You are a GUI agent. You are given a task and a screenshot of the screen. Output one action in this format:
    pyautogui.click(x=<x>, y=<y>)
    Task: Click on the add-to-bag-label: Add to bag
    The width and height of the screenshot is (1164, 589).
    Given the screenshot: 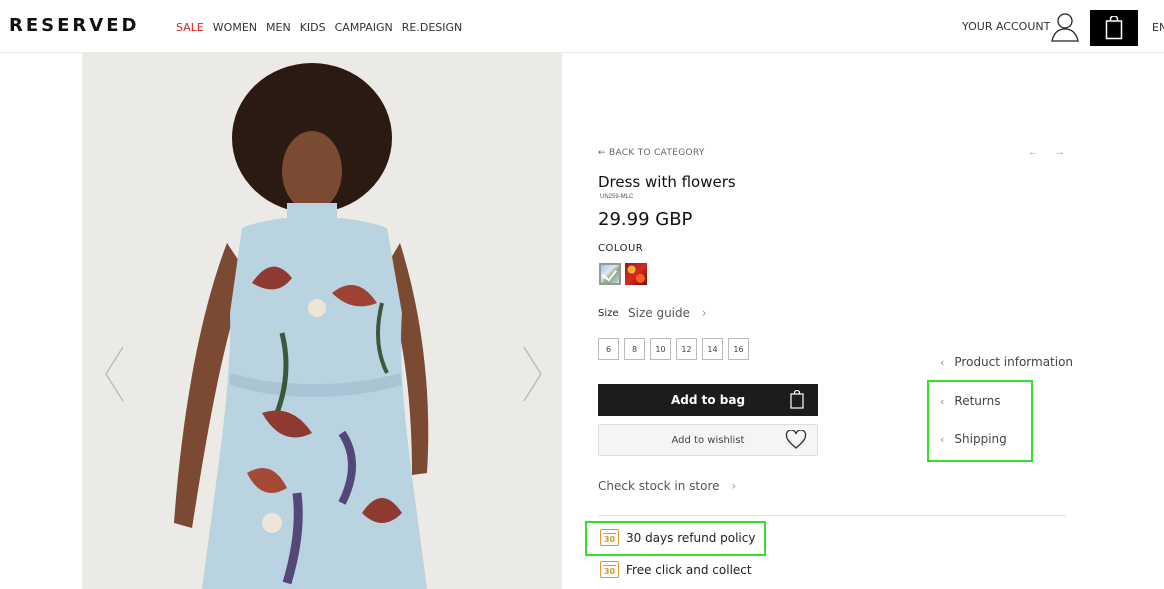 What is the action you would take?
    pyautogui.click(x=708, y=400)
    